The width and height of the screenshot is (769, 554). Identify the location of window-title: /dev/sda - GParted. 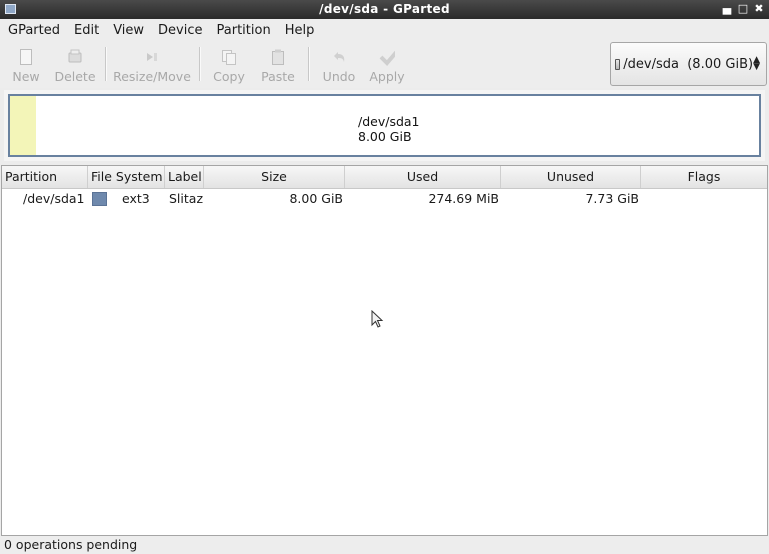
(384, 9).